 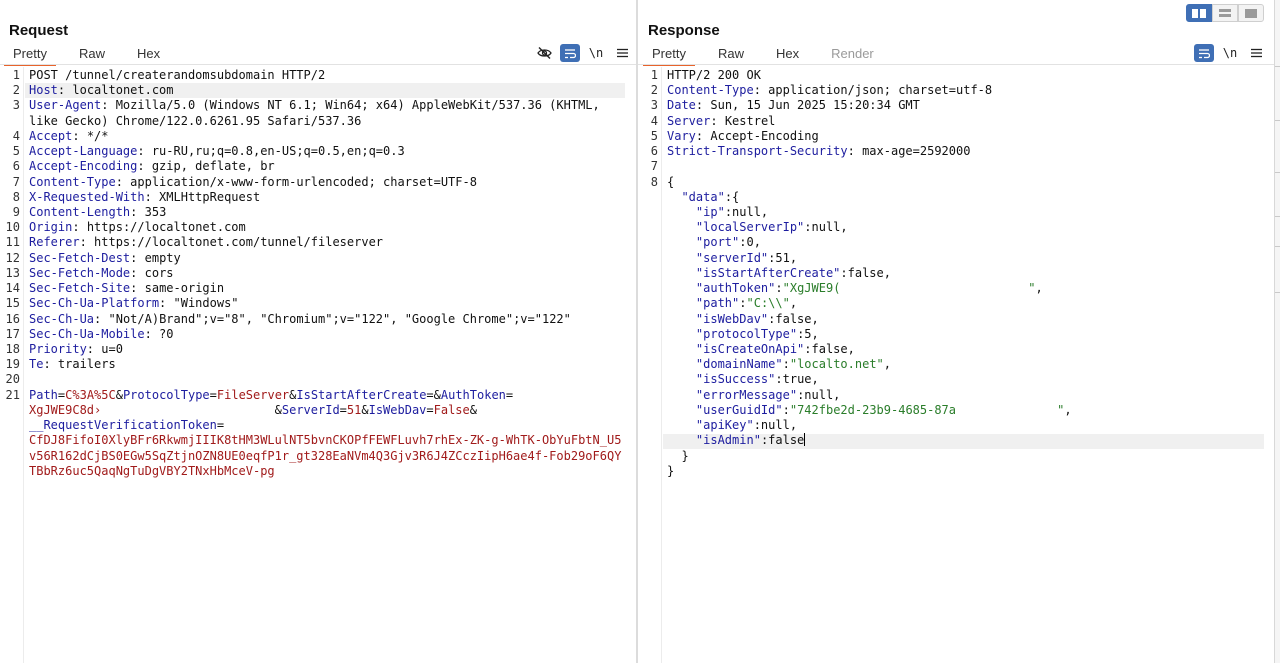 I want to click on json-line: "isSuccess":true,, so click(x=743, y=379).